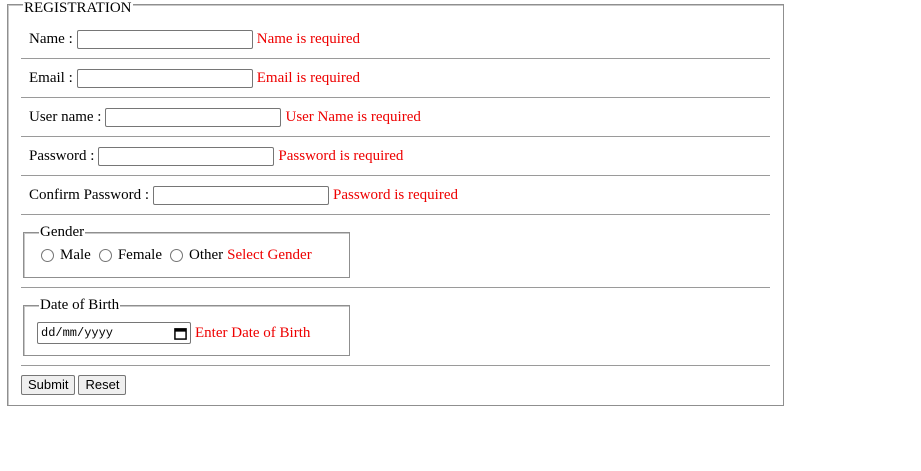  I want to click on gender-options: Male Female Other Select Gender, so click(176, 255).